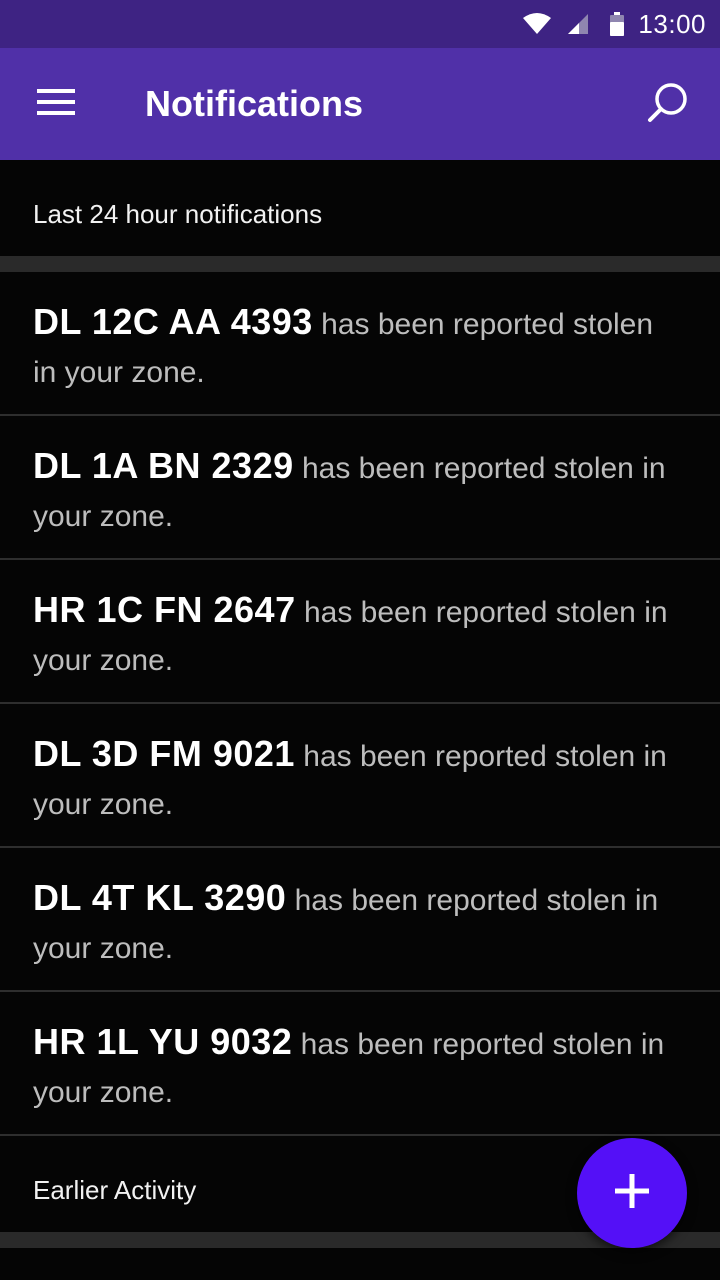  Describe the element at coordinates (163, 465) in the screenshot. I see `plate-number: DL 1A BN 2329` at that location.